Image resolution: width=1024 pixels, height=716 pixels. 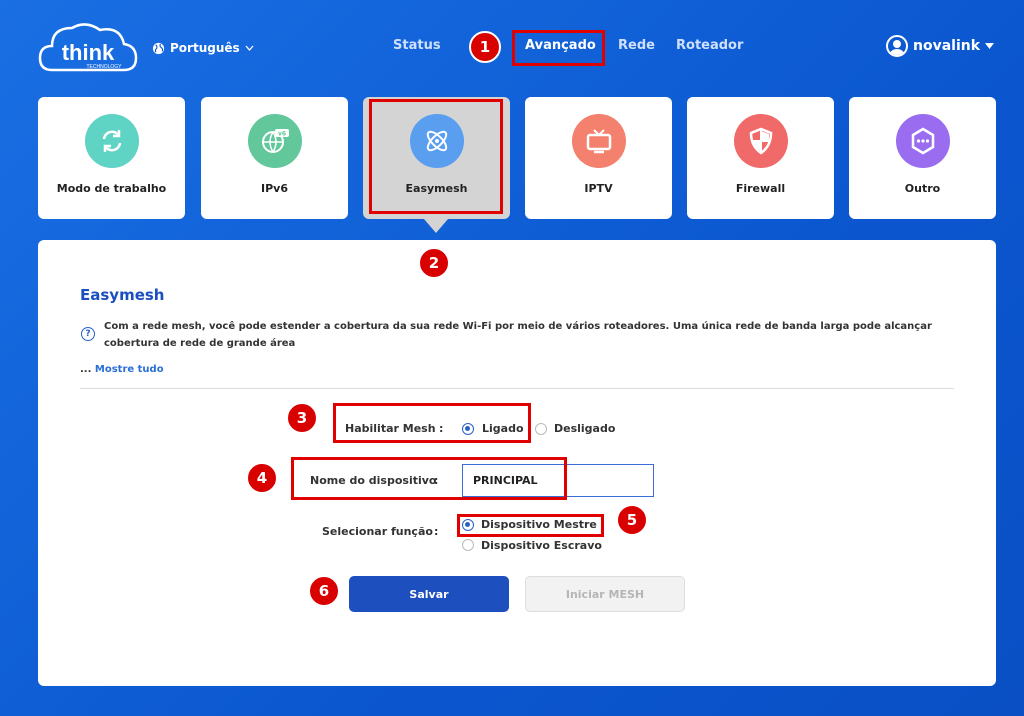 What do you see at coordinates (530, 525) in the screenshot?
I see `highlight-box-master` at bounding box center [530, 525].